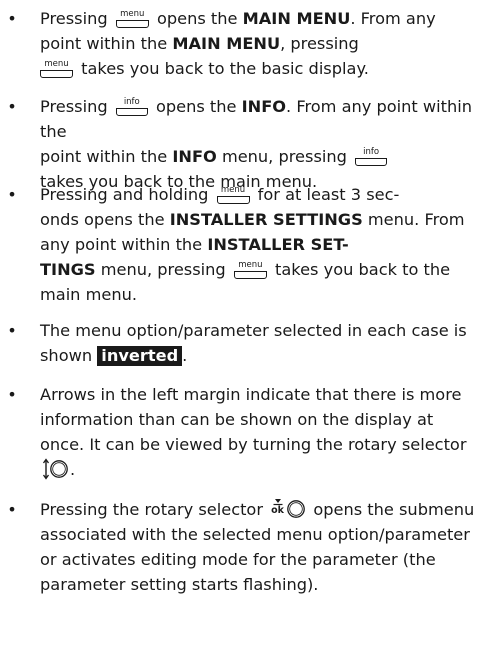 This screenshot has width=495, height=668. I want to click on rotary-selector-turn-icon, so click(55, 469).